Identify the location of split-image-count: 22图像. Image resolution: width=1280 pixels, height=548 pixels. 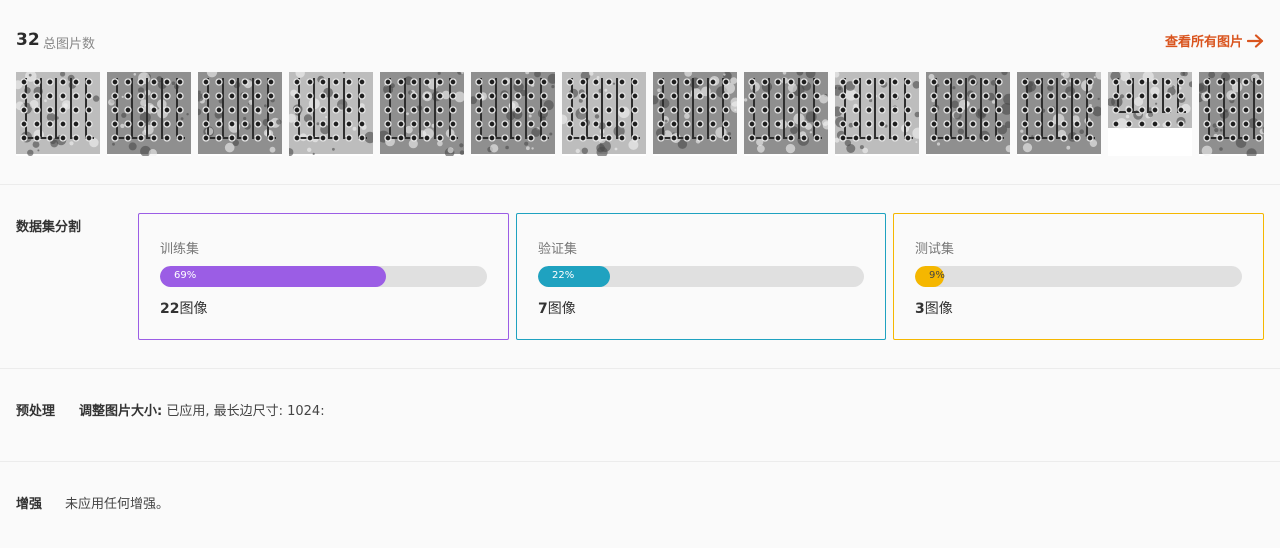
(184, 309).